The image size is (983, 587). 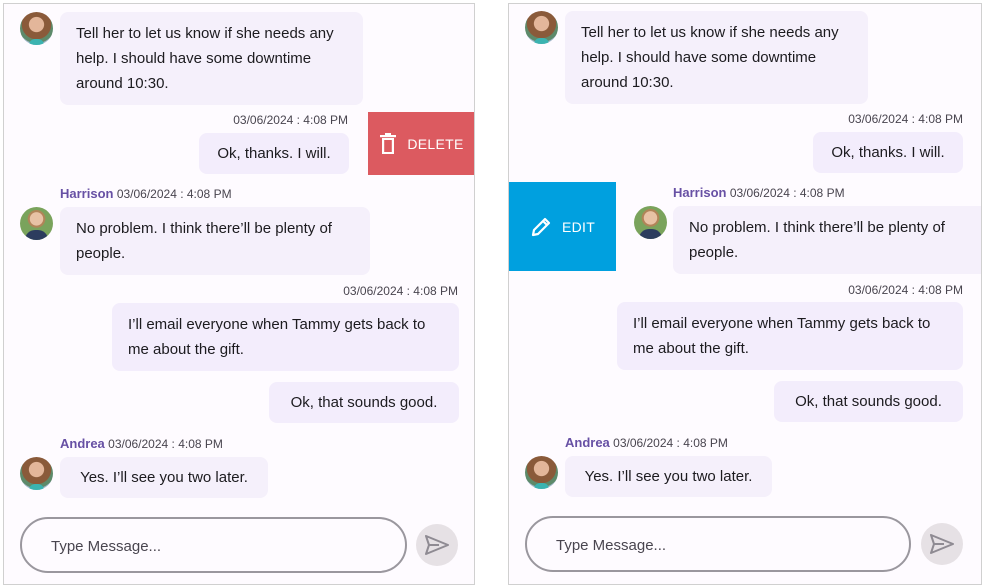 What do you see at coordinates (888, 152) in the screenshot?
I see `message-bubble: Ok, thanks. I will.` at bounding box center [888, 152].